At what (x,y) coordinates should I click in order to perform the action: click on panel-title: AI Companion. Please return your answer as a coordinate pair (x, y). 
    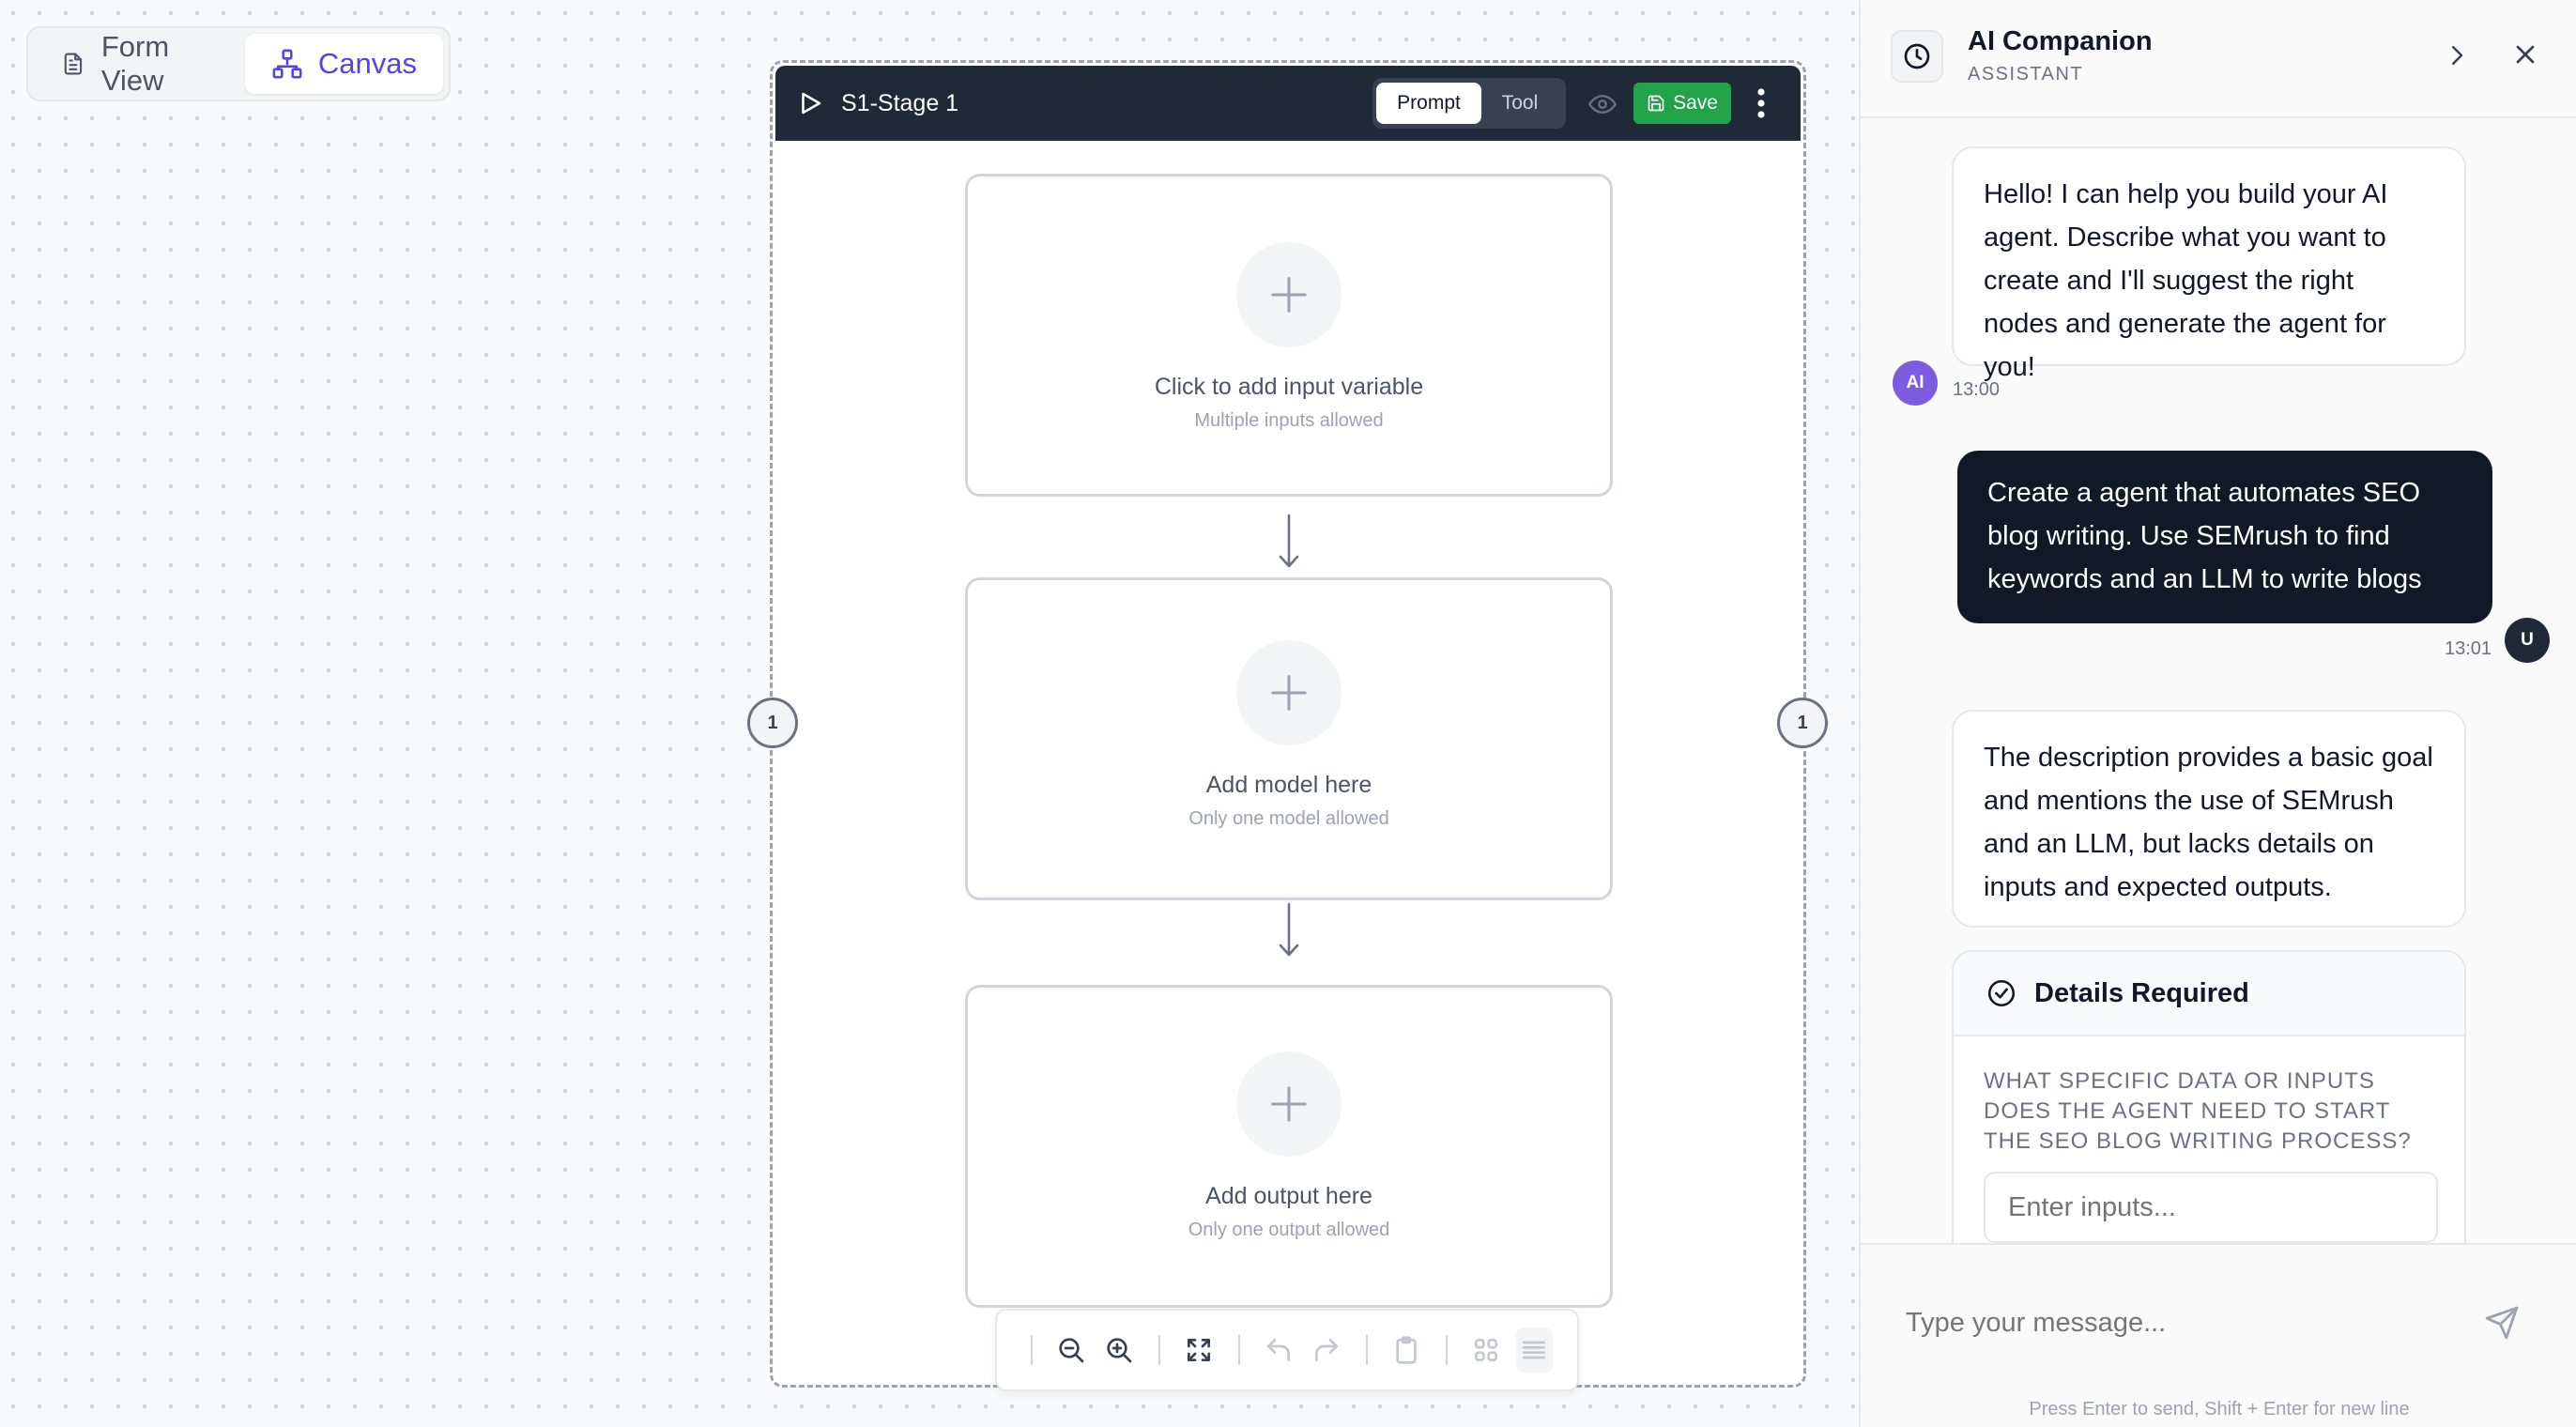
    Looking at the image, I should click on (2061, 41).